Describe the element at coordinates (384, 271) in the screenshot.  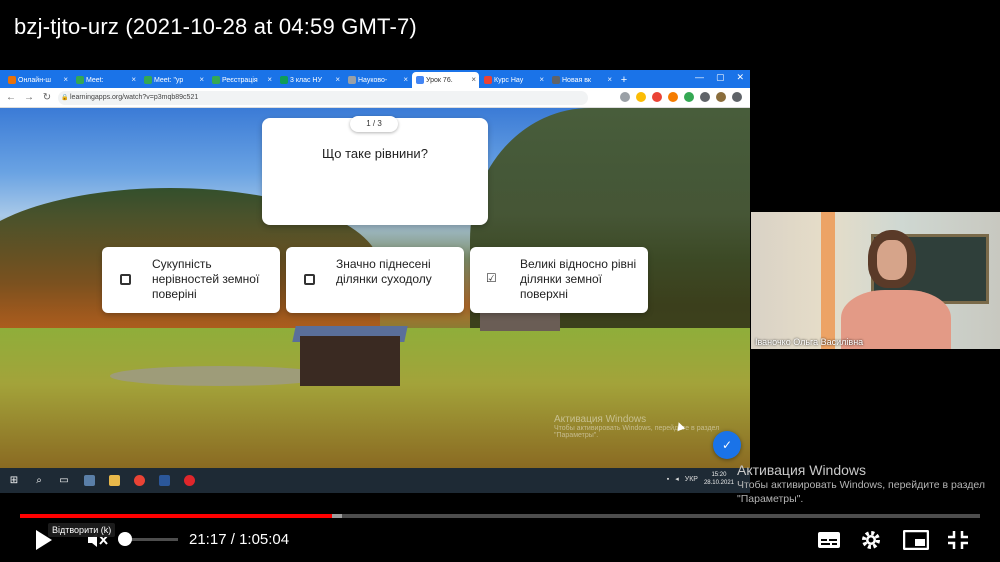
I see `answer-text: Значно піднесені ділянки суходолу` at that location.